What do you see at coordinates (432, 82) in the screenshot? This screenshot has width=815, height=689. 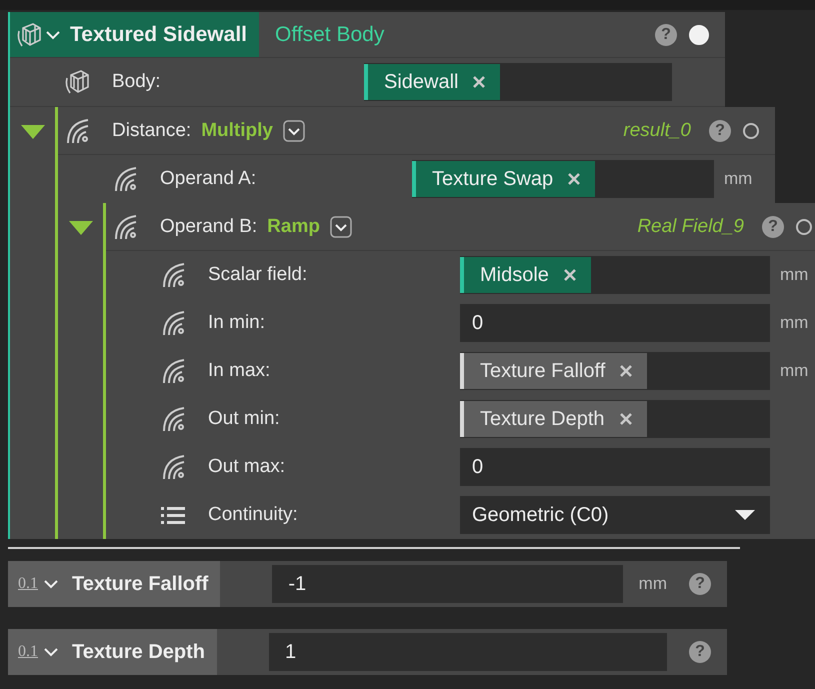 I see `tag-chip: Sidewall` at bounding box center [432, 82].